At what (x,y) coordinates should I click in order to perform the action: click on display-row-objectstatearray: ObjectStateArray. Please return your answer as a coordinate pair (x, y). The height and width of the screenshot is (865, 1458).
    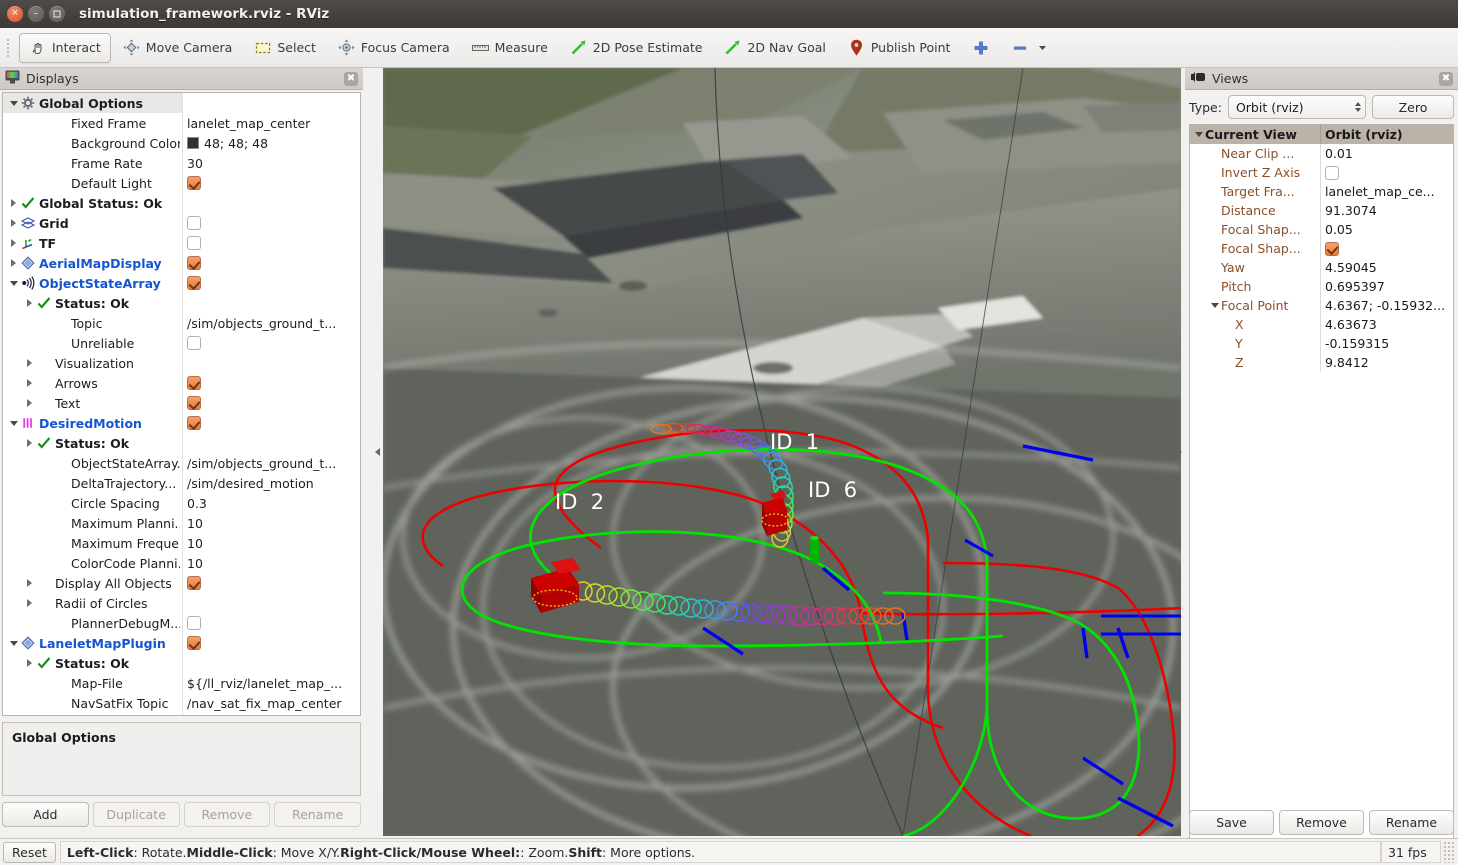
    Looking at the image, I should click on (181, 283).